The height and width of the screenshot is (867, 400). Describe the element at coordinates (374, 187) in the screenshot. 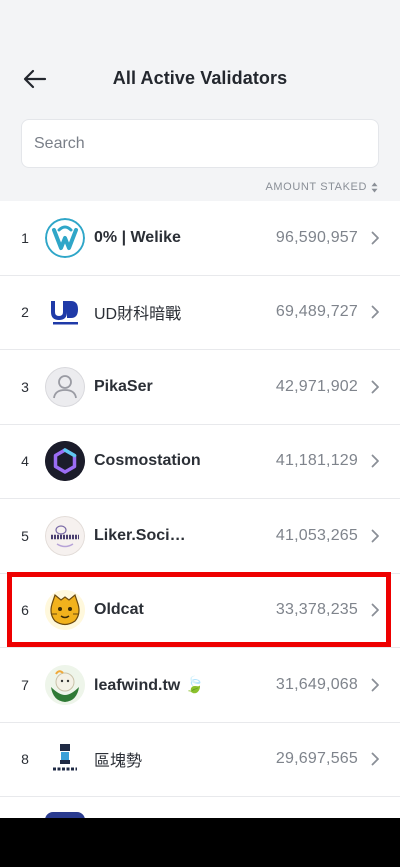

I see `sort-arrows-icon` at that location.